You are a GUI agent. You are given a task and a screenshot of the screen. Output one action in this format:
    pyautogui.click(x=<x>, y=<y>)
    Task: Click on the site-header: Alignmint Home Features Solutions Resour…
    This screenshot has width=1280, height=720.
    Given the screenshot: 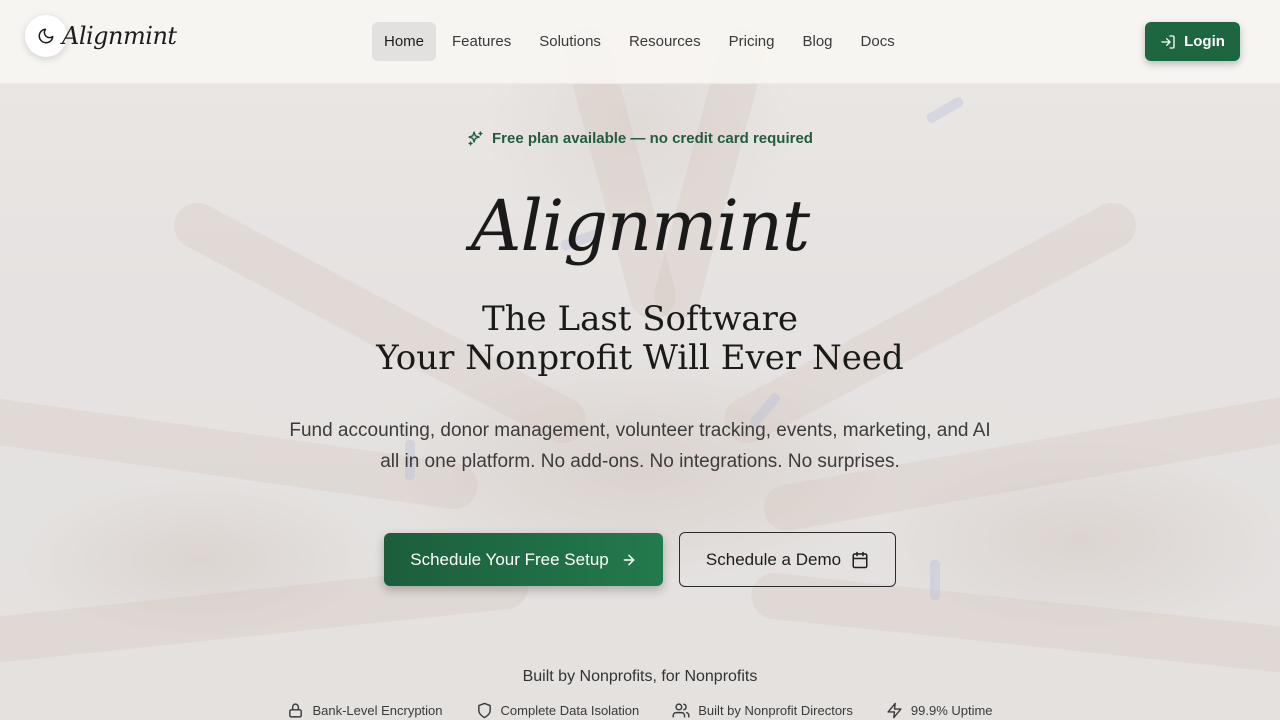 What is the action you would take?
    pyautogui.click(x=640, y=42)
    